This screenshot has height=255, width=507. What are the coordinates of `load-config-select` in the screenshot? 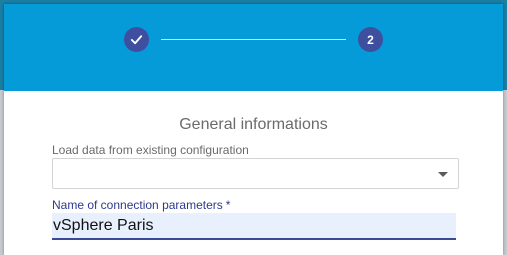 It's located at (255, 173).